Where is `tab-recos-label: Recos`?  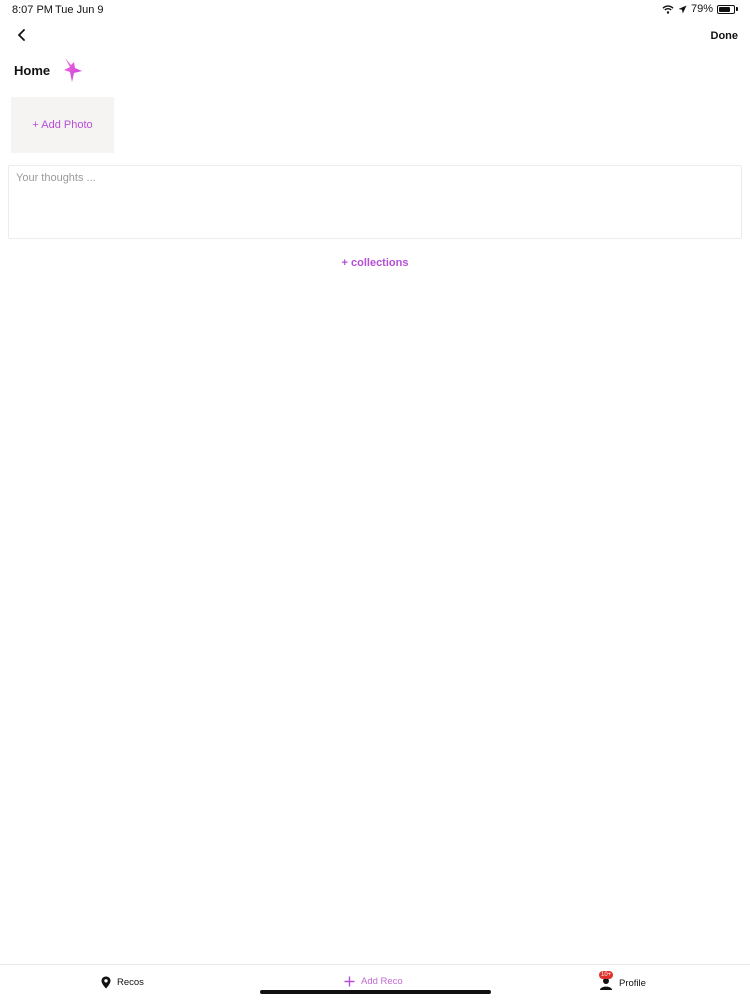 tab-recos-label: Recos is located at coordinates (130, 982).